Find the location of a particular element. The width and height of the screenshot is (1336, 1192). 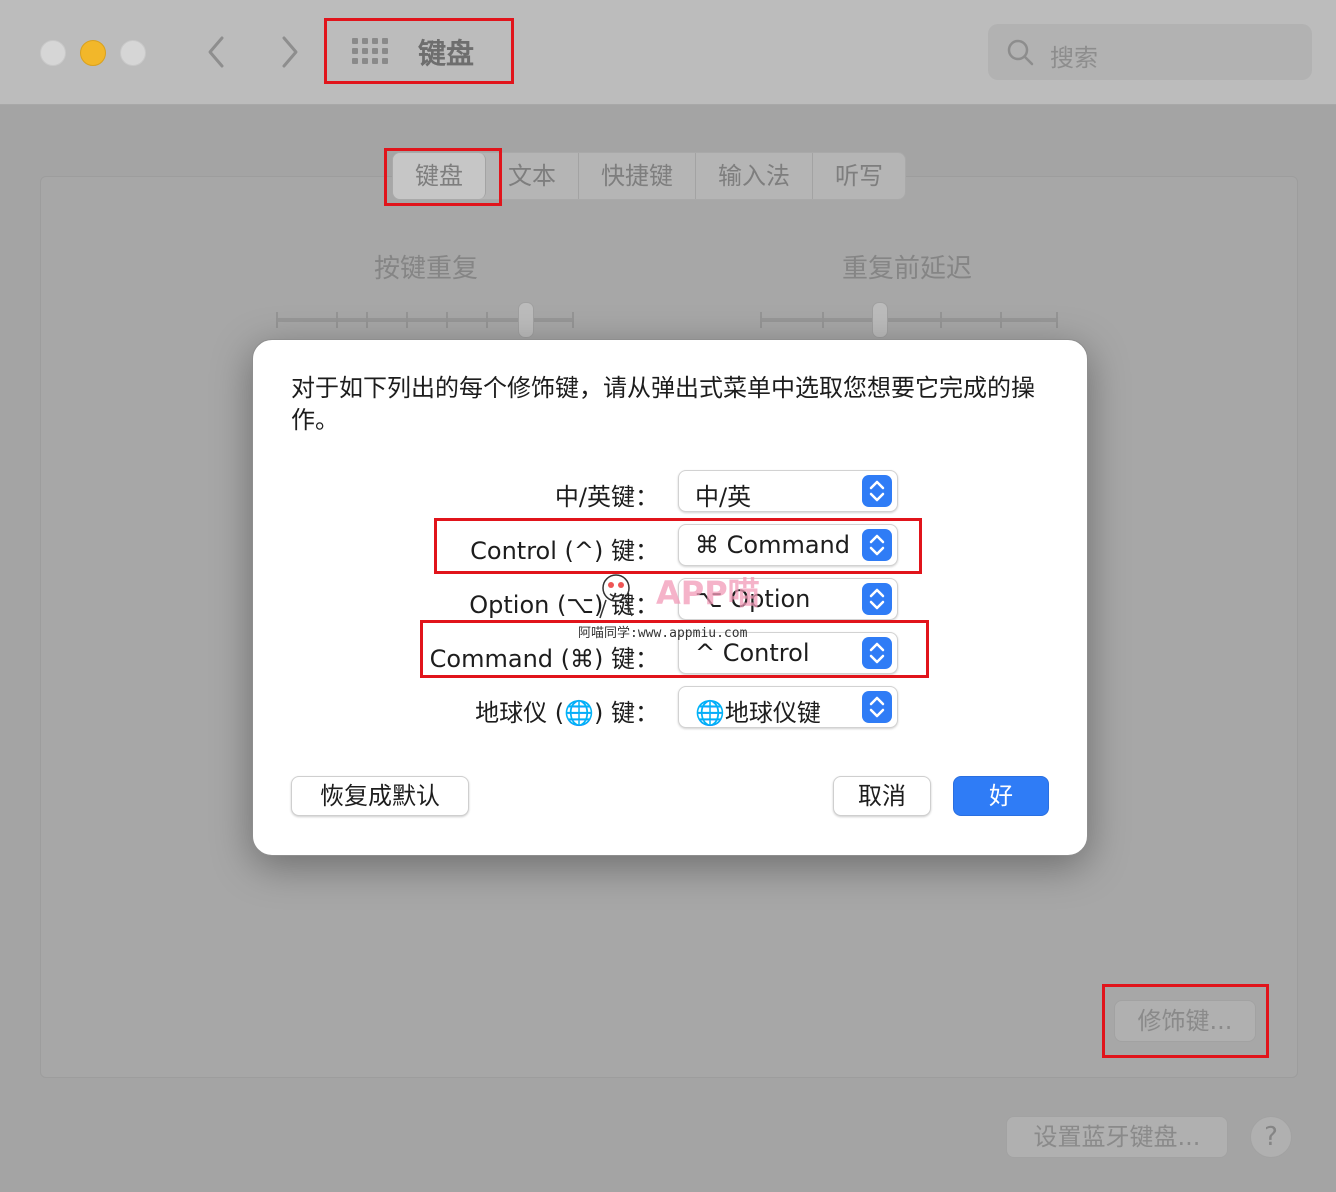

tab-input-sources: 输入法 is located at coordinates (754, 176).